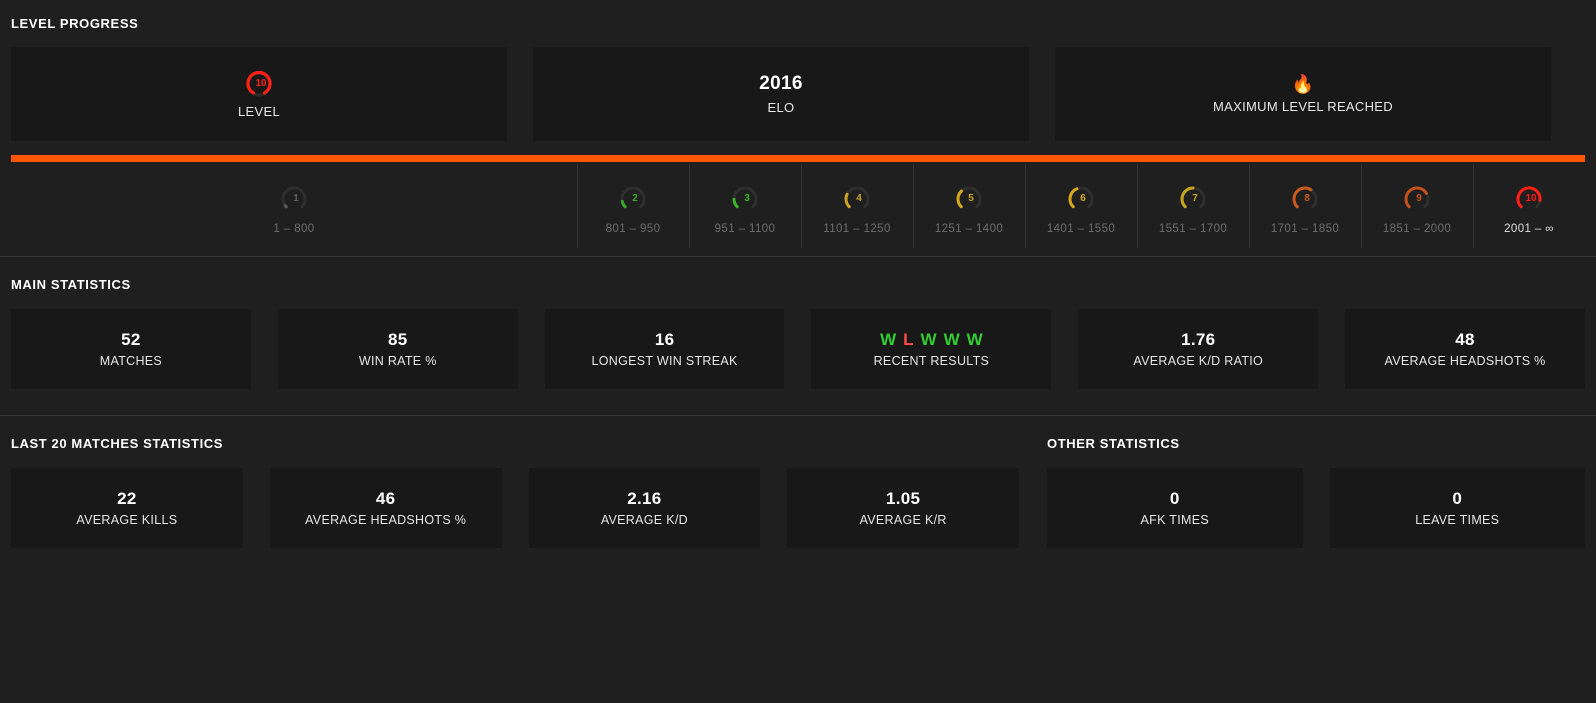  I want to click on main-stat-label: WIN RATE %, so click(397, 361).